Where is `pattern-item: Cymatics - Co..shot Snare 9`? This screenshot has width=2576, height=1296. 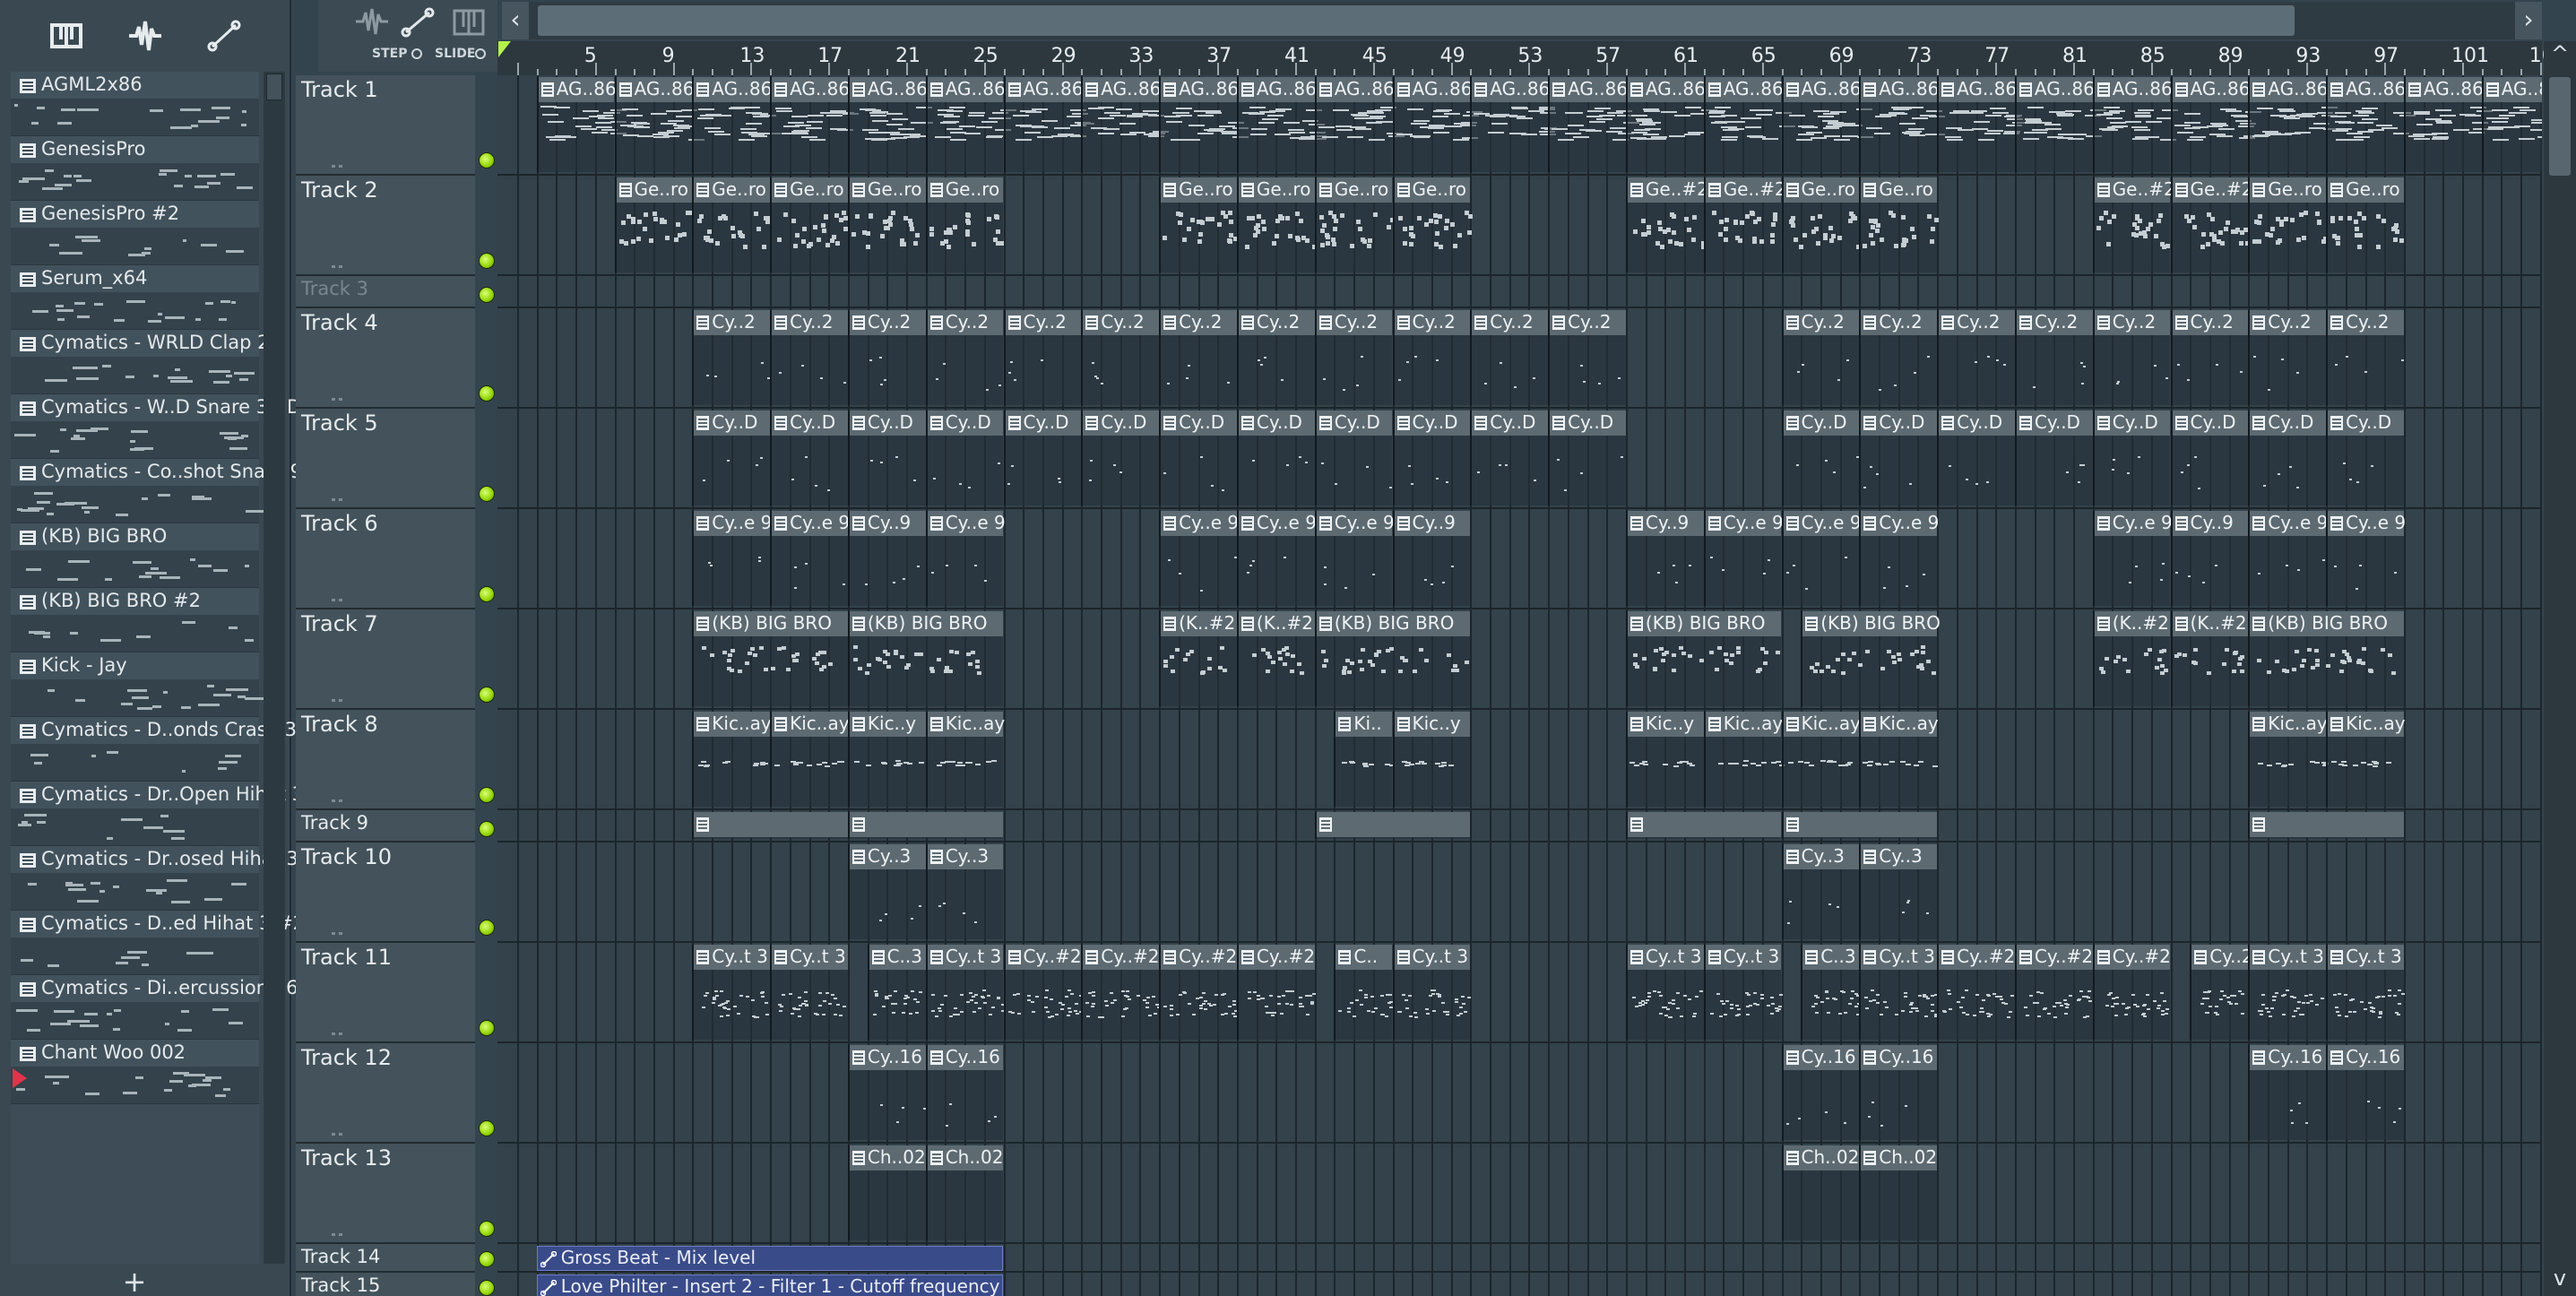 pattern-item: Cymatics - Co..shot Snare 9 is located at coordinates (156, 491).